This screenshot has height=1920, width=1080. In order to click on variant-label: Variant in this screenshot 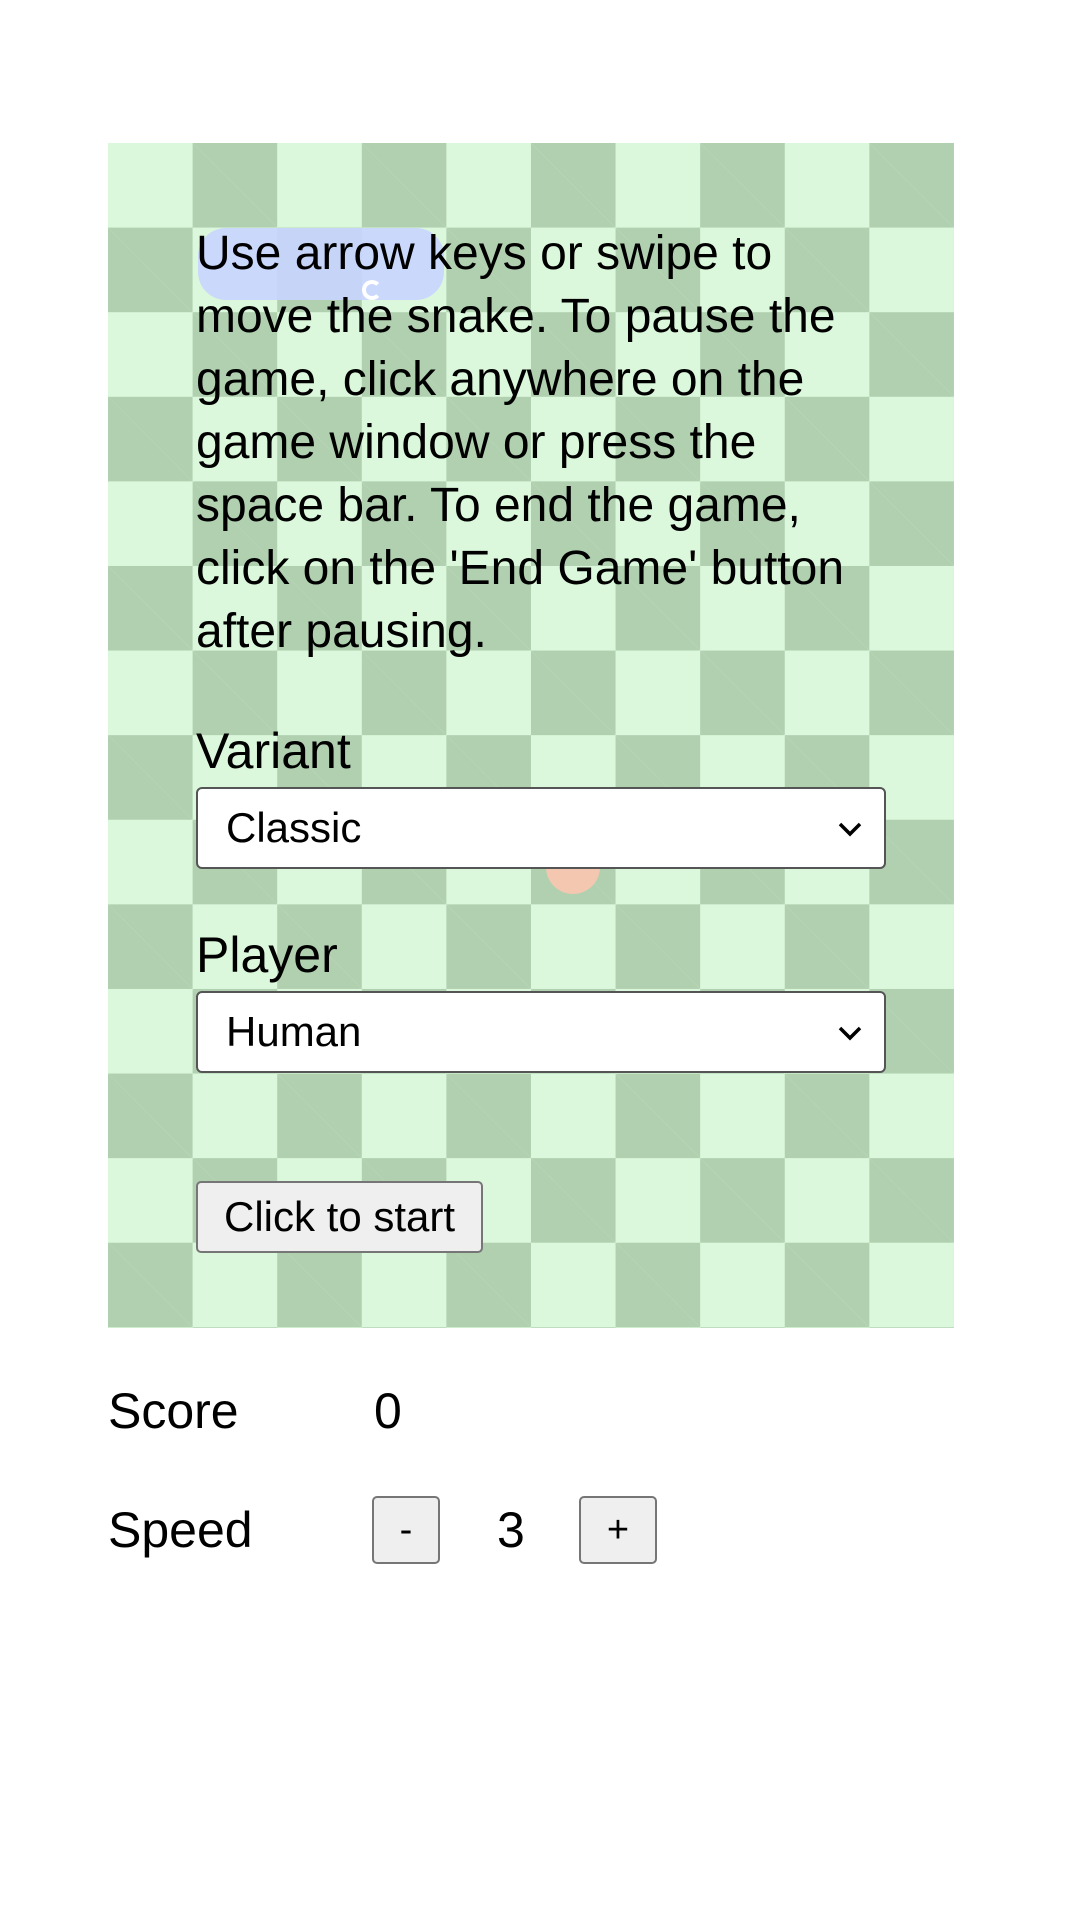, I will do `click(273, 751)`.